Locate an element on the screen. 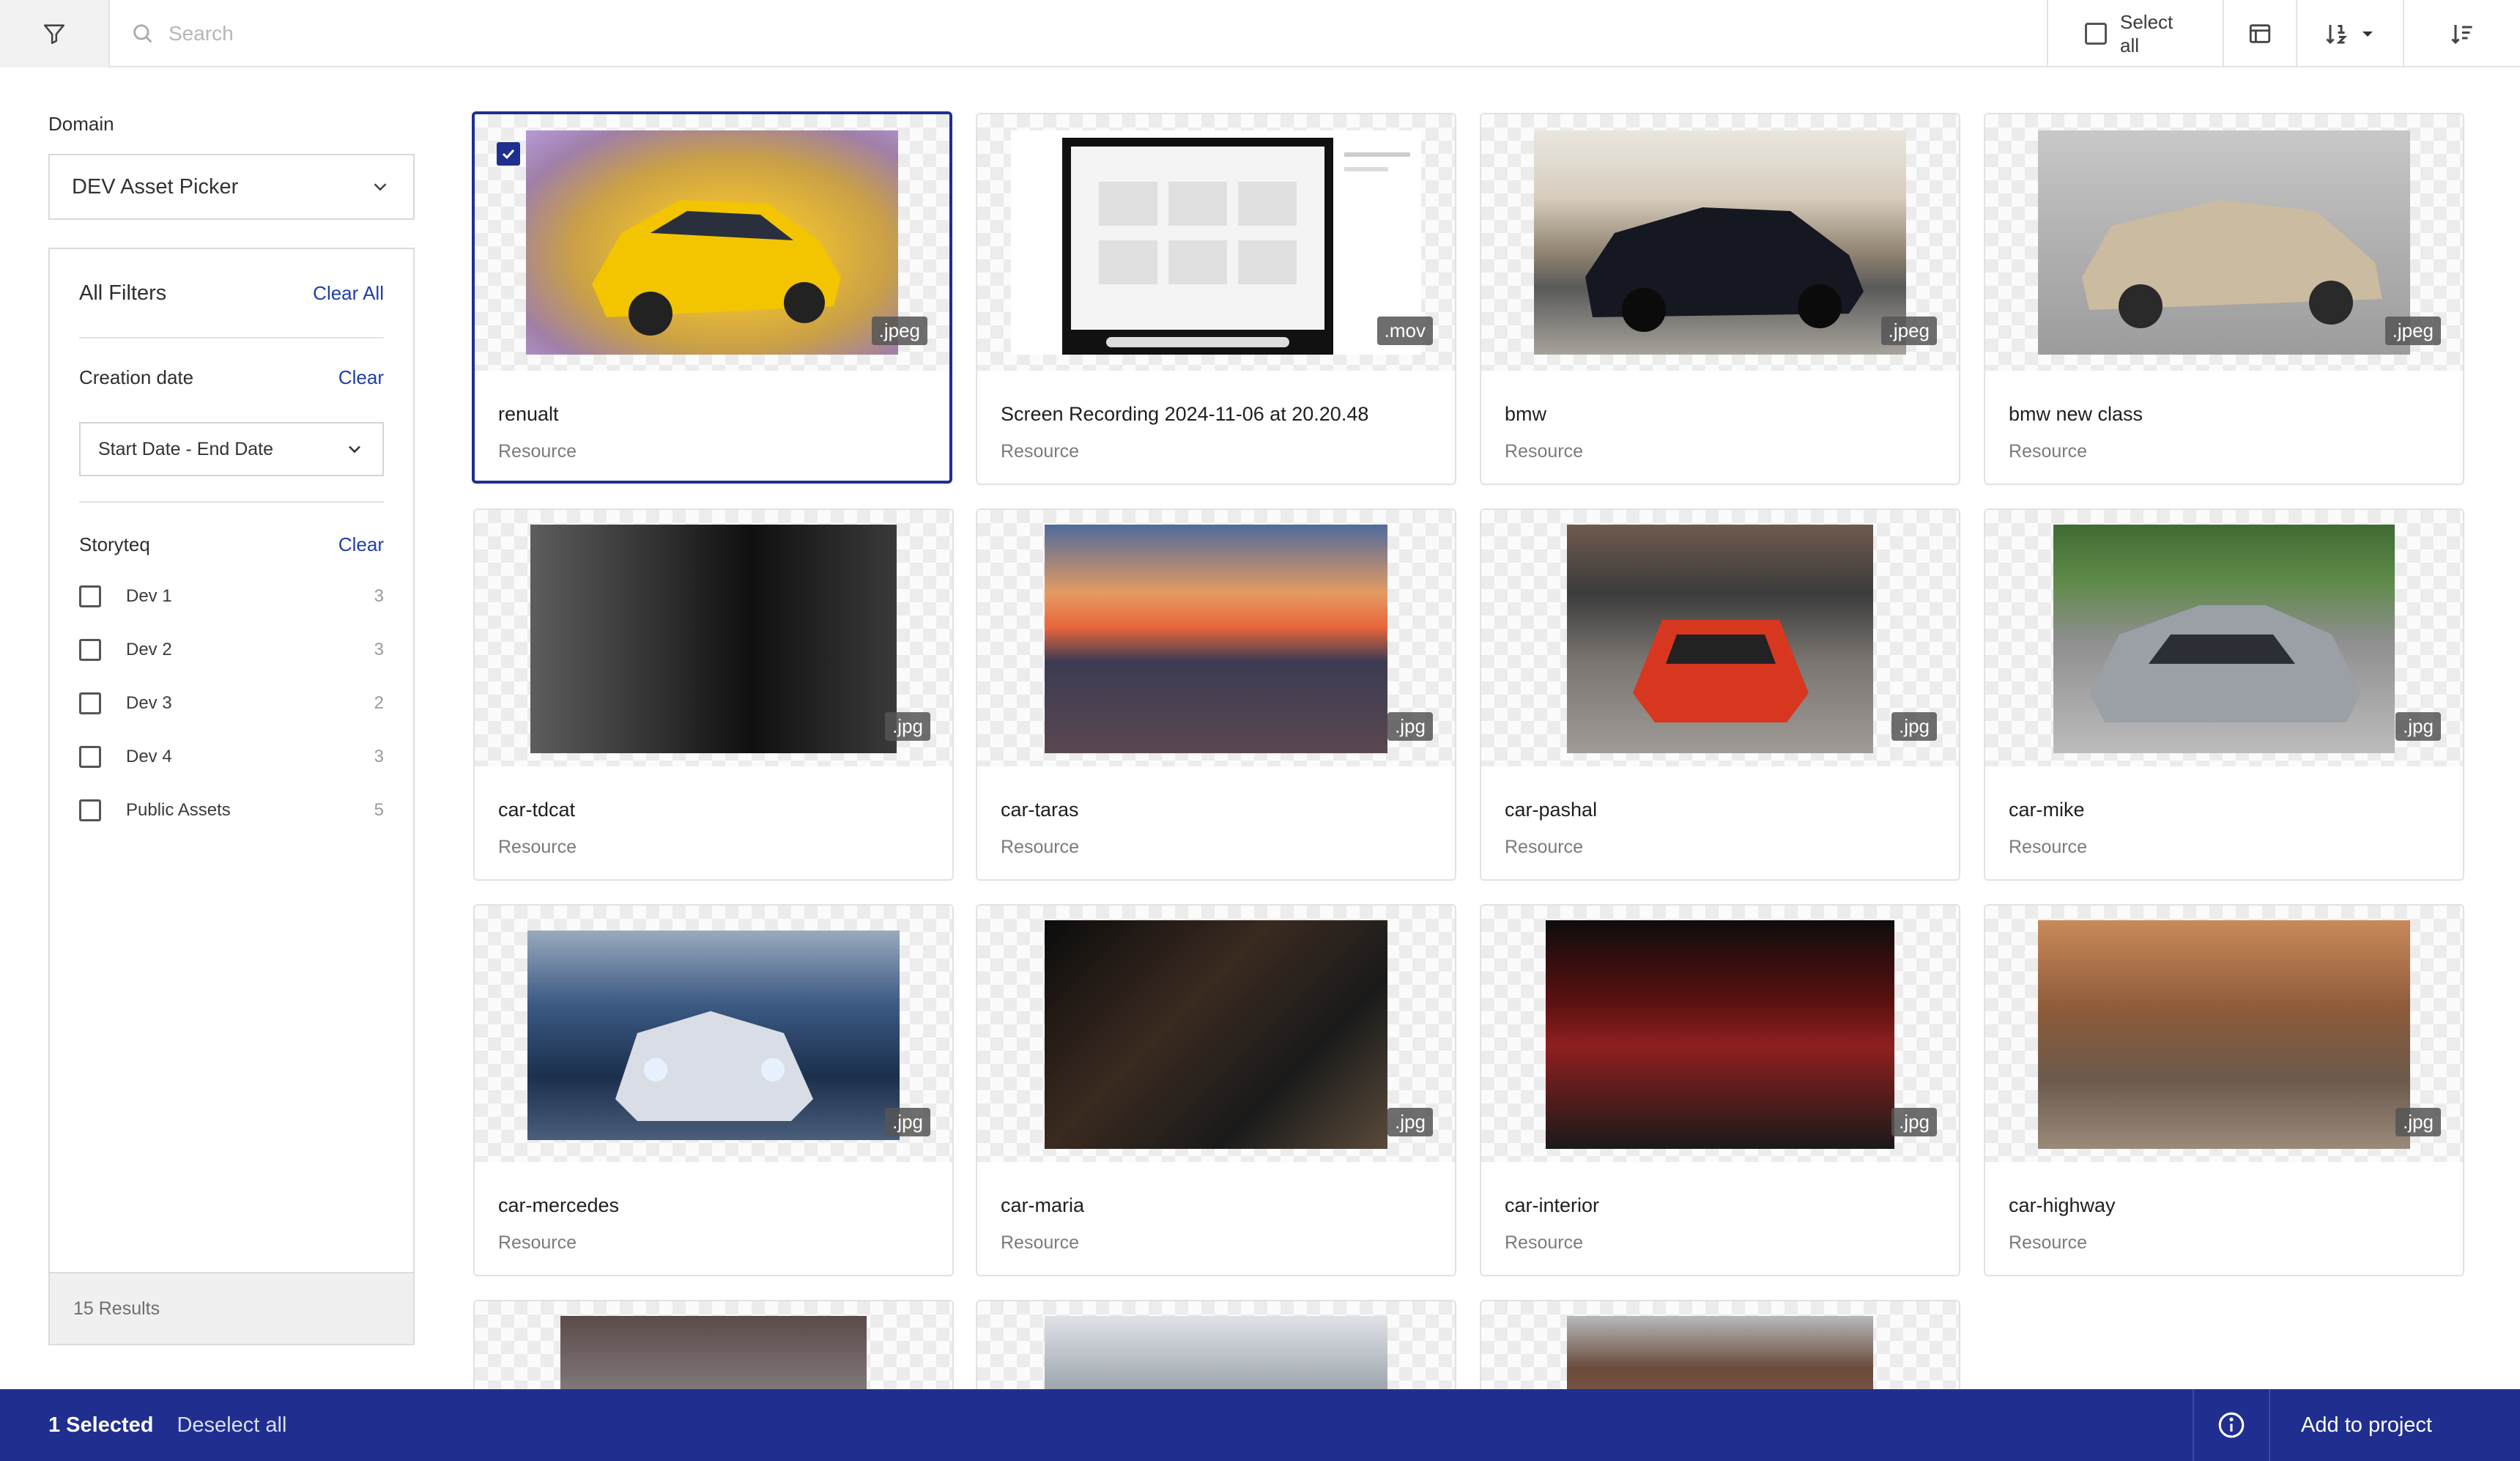  domain-select: DEV Asset Picker is located at coordinates (231, 187).